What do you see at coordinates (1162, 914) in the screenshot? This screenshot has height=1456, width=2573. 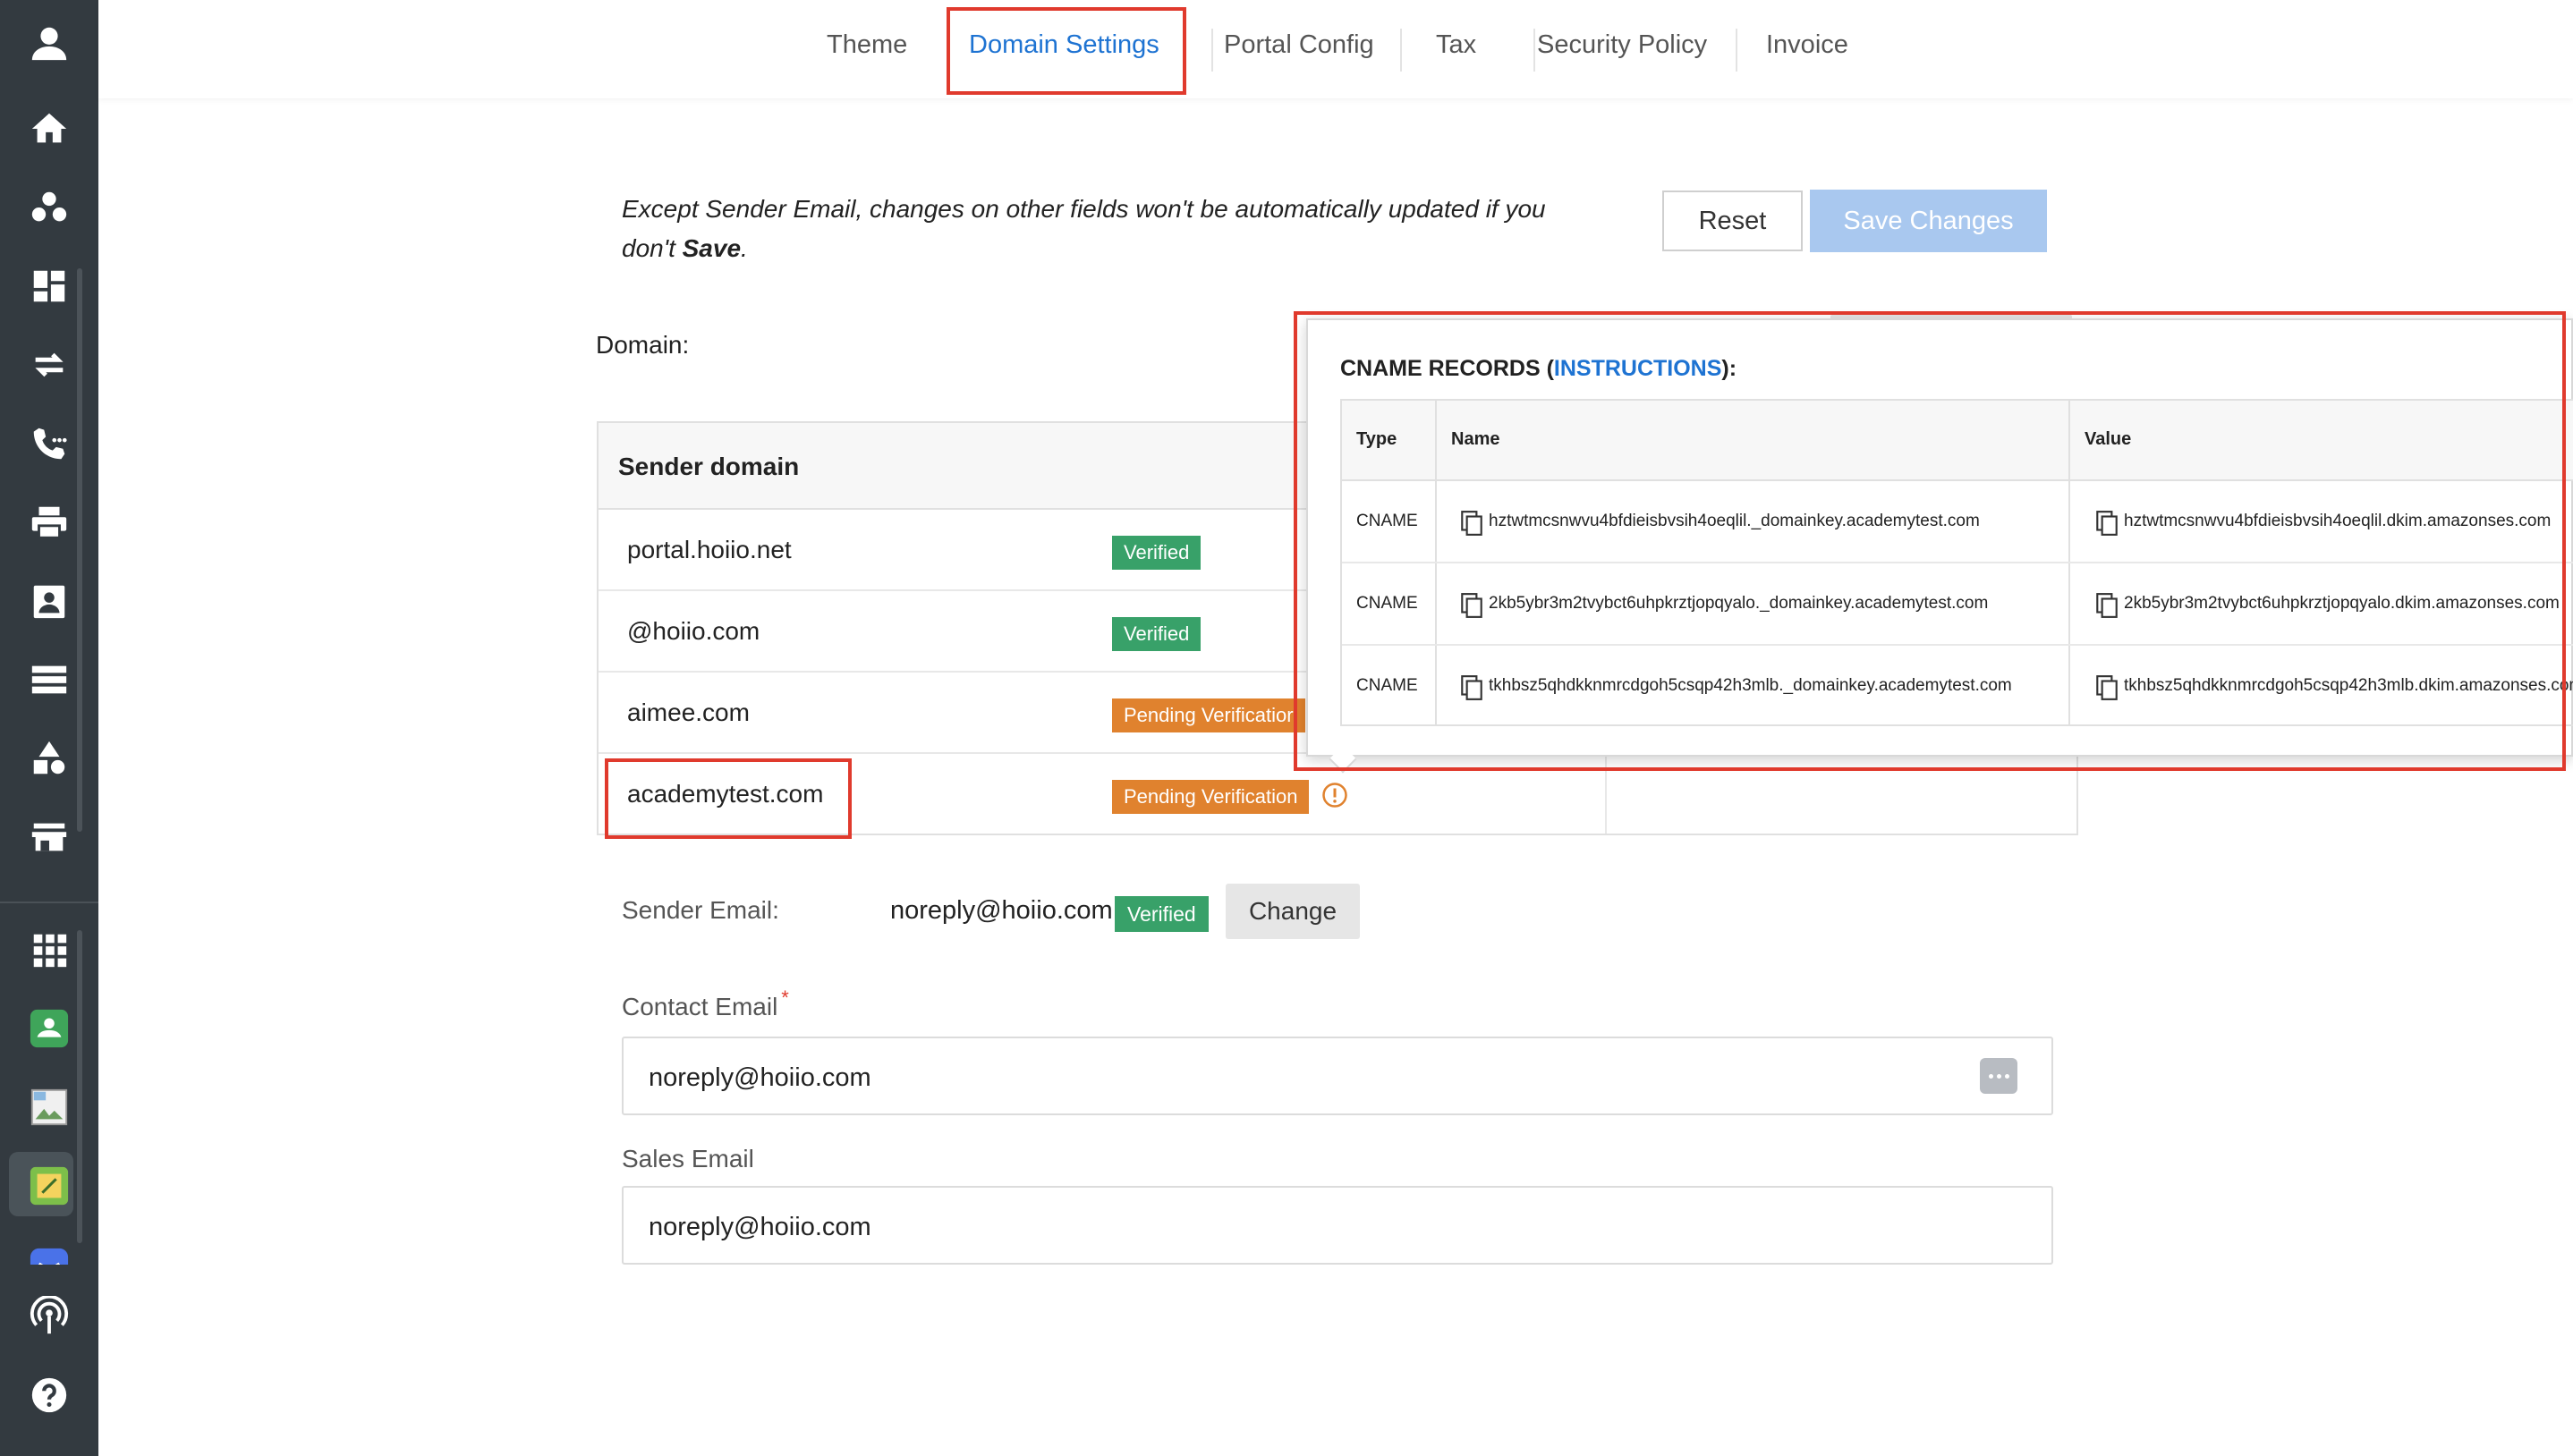 I see `sender-email-status-badge: Verified` at bounding box center [1162, 914].